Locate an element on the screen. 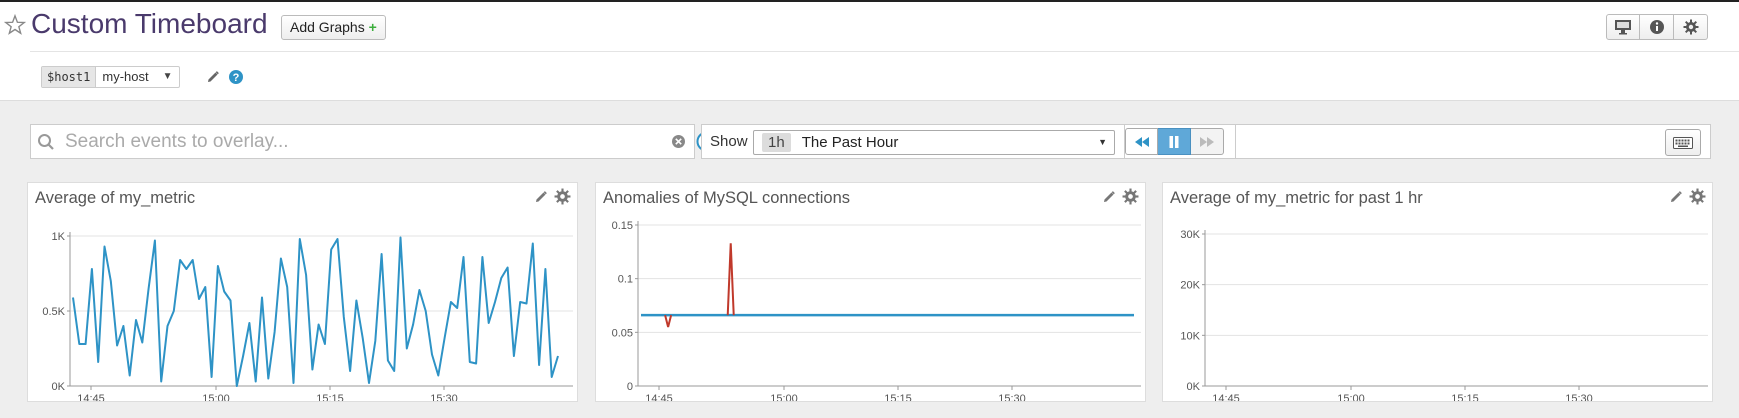 This screenshot has width=1739, height=418. settings-button is located at coordinates (1691, 27).